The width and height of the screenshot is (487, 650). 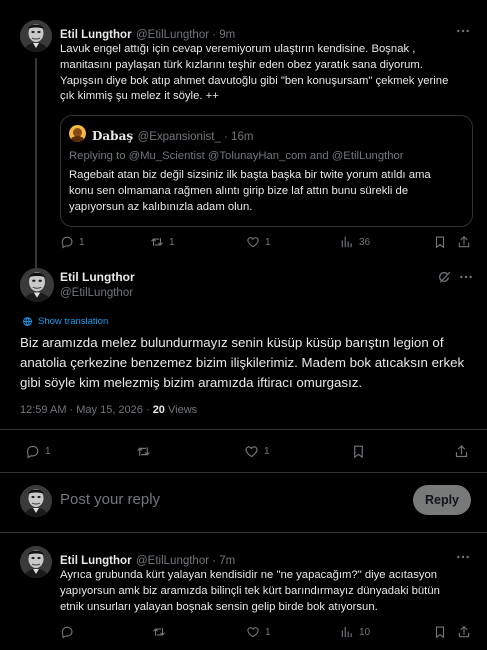 What do you see at coordinates (73, 321) in the screenshot?
I see `show-translation-label: Show translation` at bounding box center [73, 321].